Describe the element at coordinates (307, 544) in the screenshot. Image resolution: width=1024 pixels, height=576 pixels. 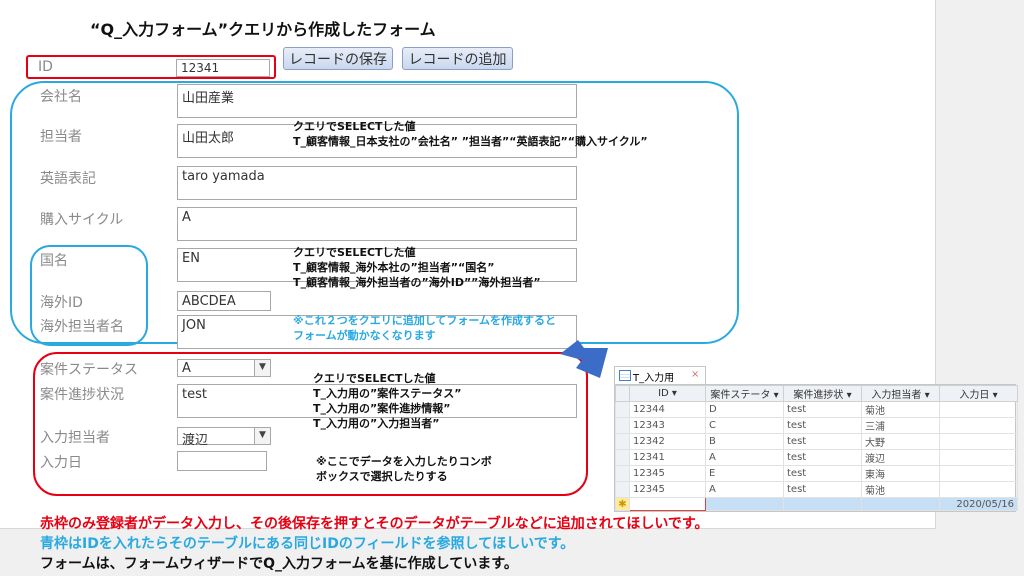
I see `footer-note-blue: 青枠はIDを入れたらそのテーブルにある同じIDのフィールドを参照してほしいです。` at that location.